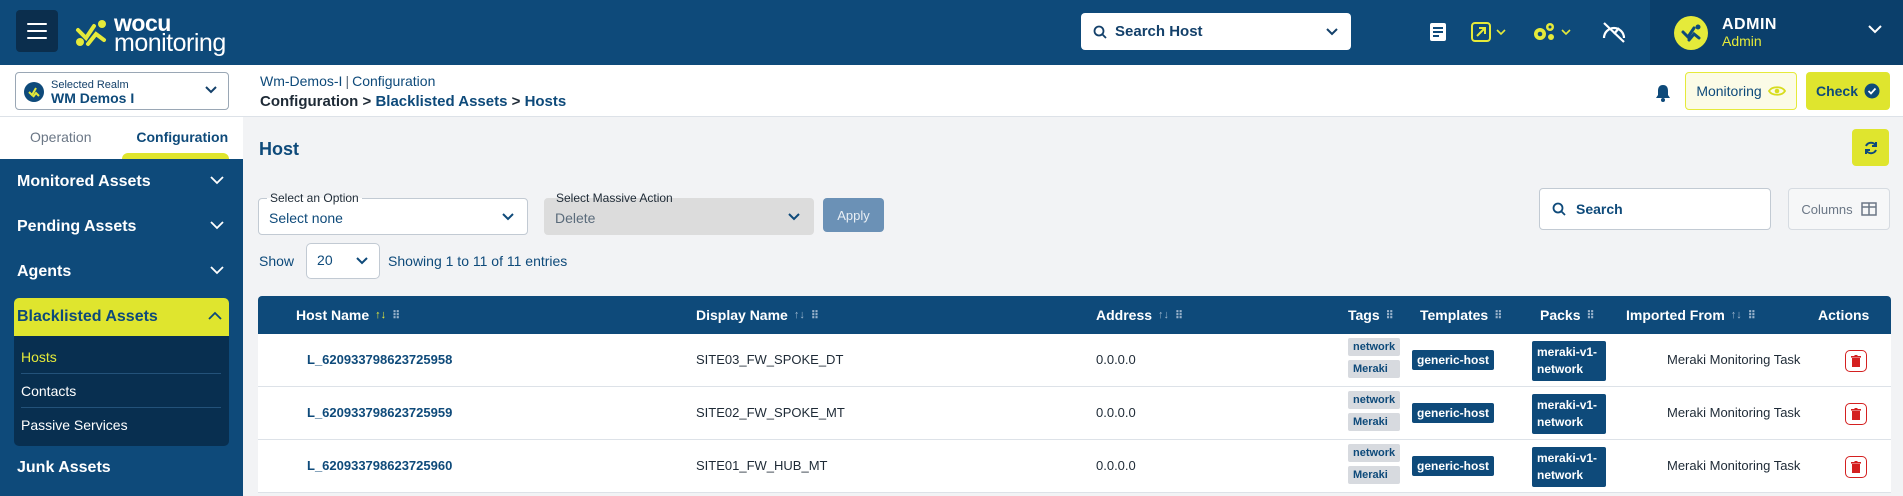 The width and height of the screenshot is (1903, 496). I want to click on column-header-templates: Templates ⠿, so click(1461, 315).